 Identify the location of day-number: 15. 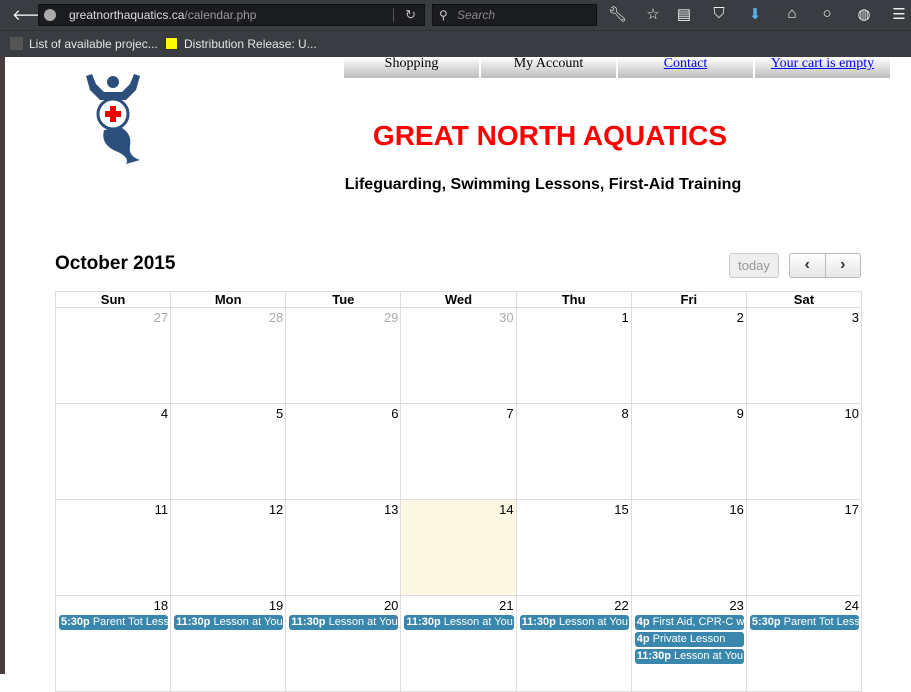
(621, 509).